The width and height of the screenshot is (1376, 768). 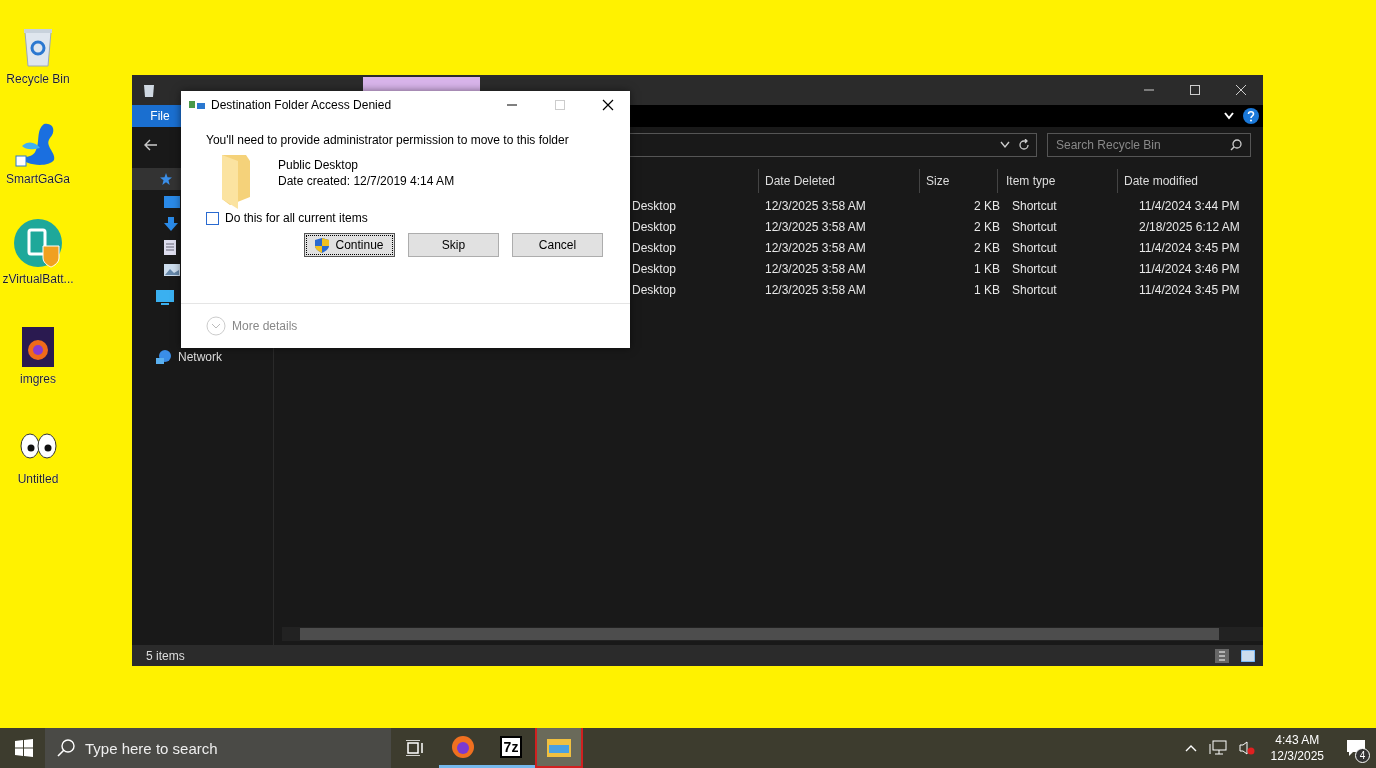 What do you see at coordinates (838, 181) in the screenshot?
I see `column-header: Date Deleted` at bounding box center [838, 181].